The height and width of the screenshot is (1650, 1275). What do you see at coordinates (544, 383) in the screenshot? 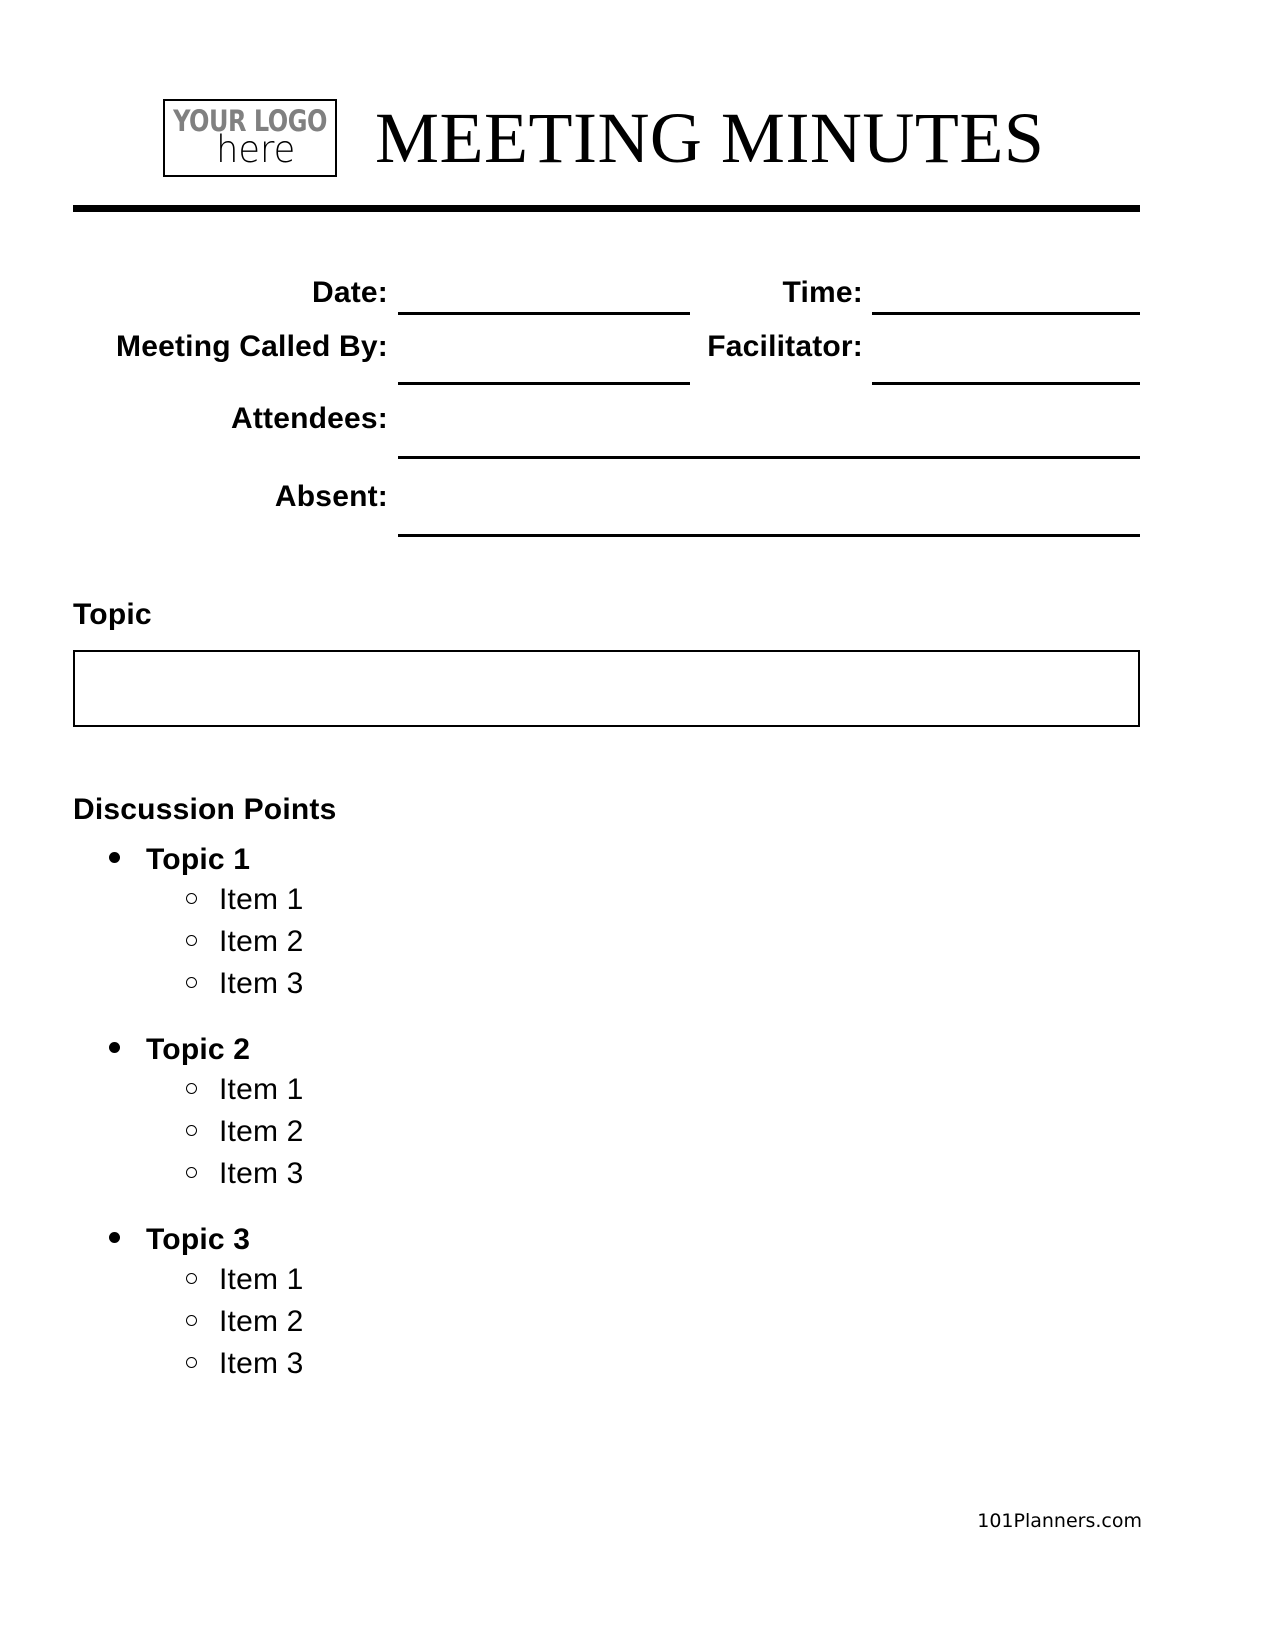
I see `field-input-meeting-called-by` at bounding box center [544, 383].